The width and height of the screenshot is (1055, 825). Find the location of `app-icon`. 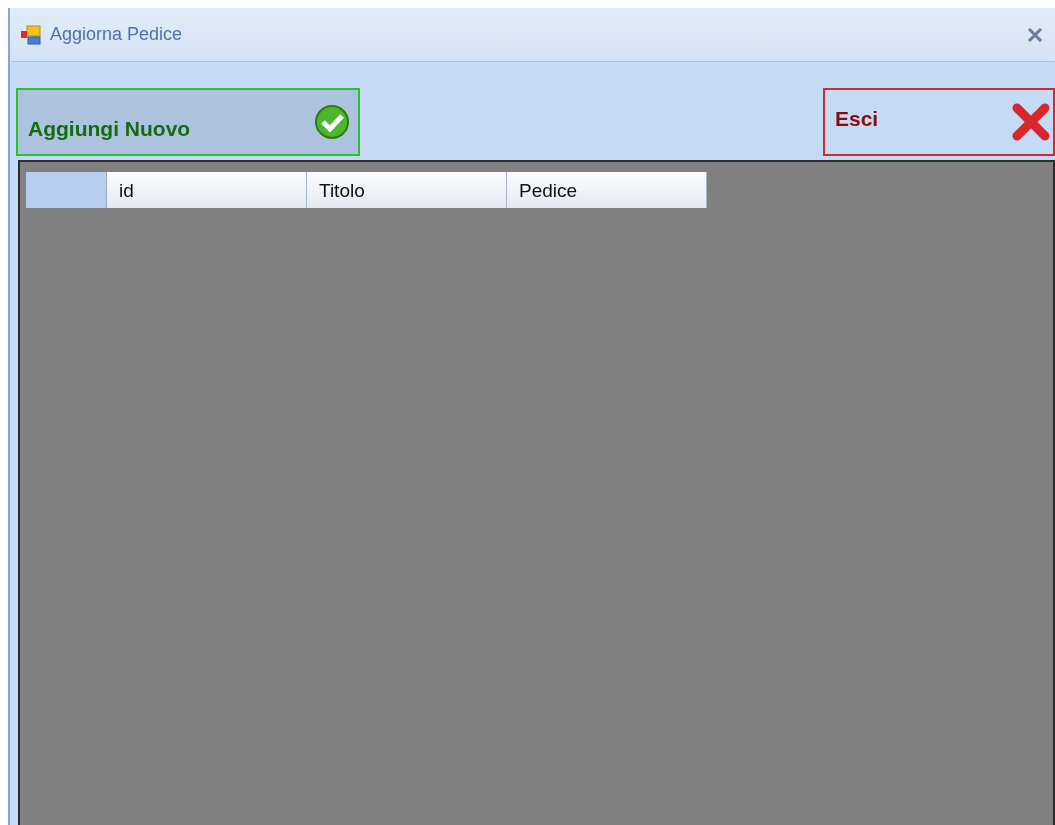

app-icon is located at coordinates (31, 34).